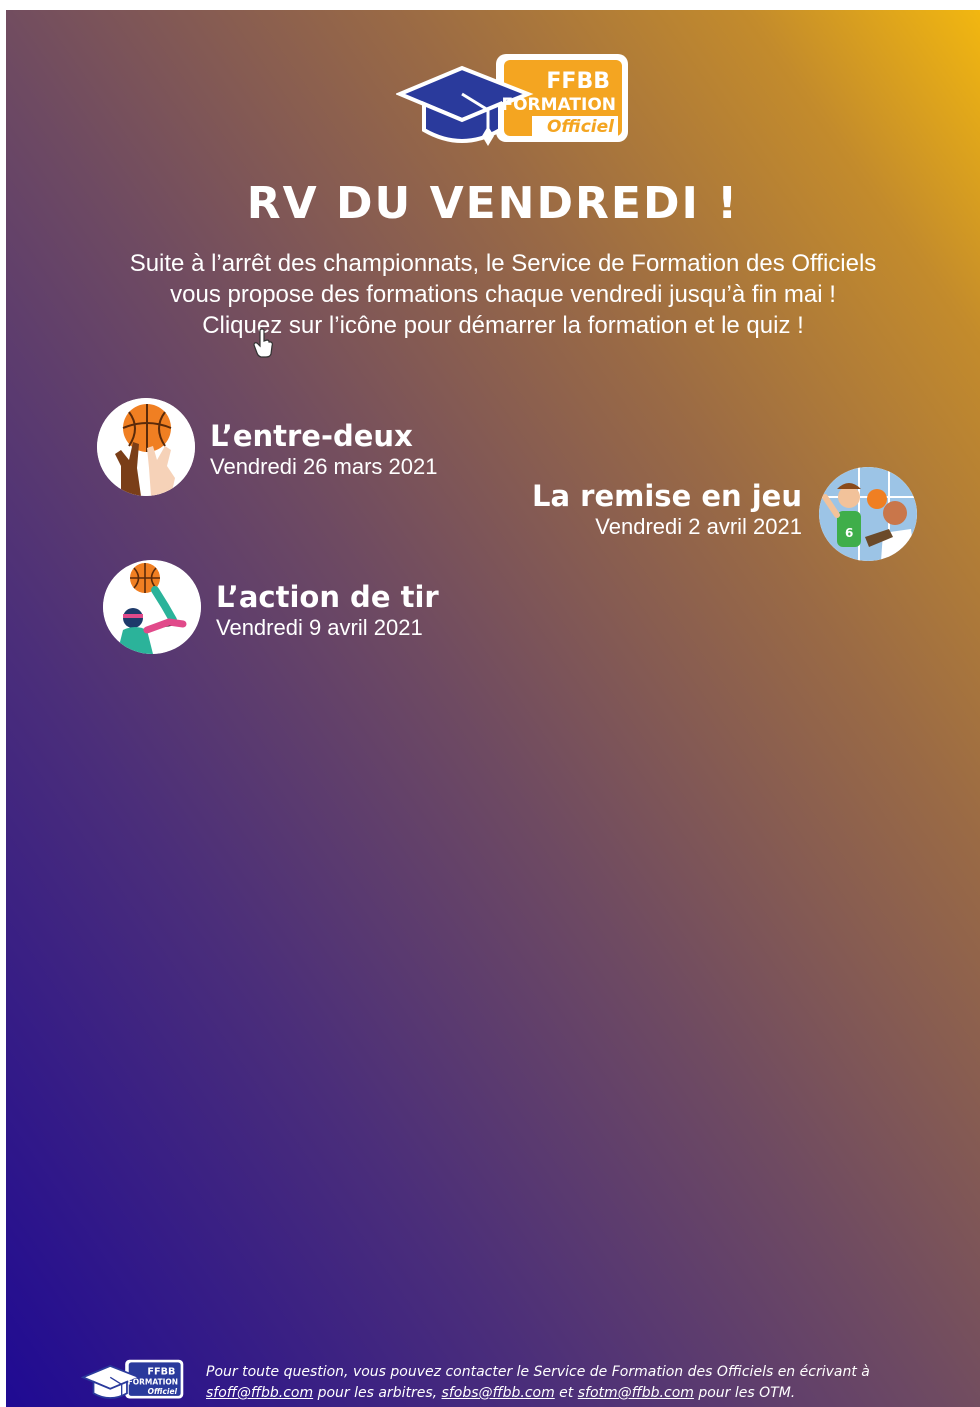 This screenshot has width=980, height=1407. What do you see at coordinates (161, 1372) in the screenshot?
I see `footer-logo-text-ffbb: FFBB` at bounding box center [161, 1372].